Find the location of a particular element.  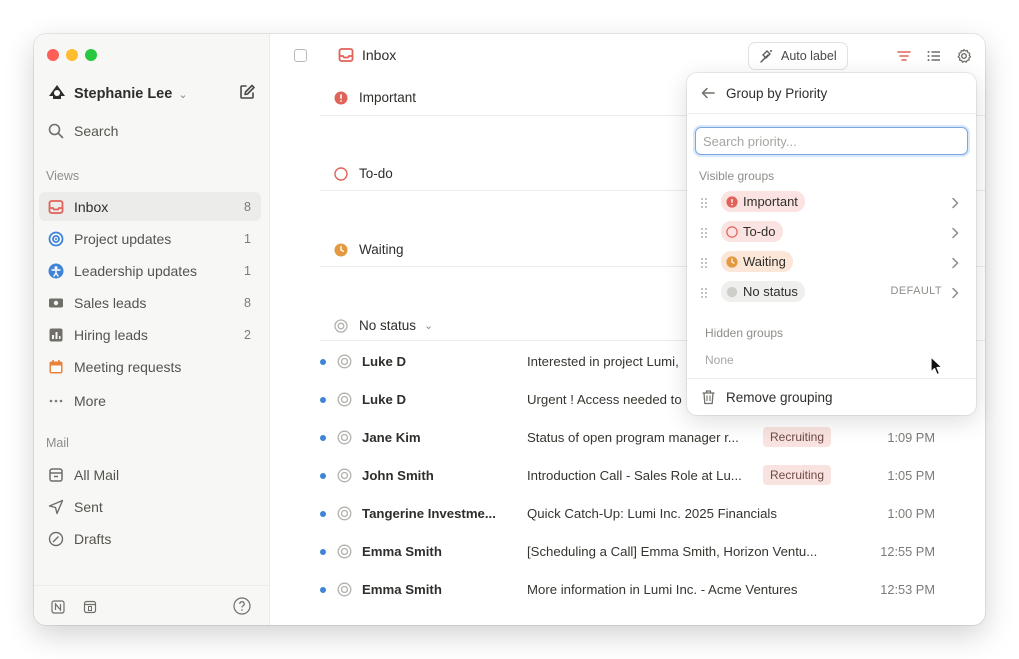

target-icon is located at coordinates (56, 239).